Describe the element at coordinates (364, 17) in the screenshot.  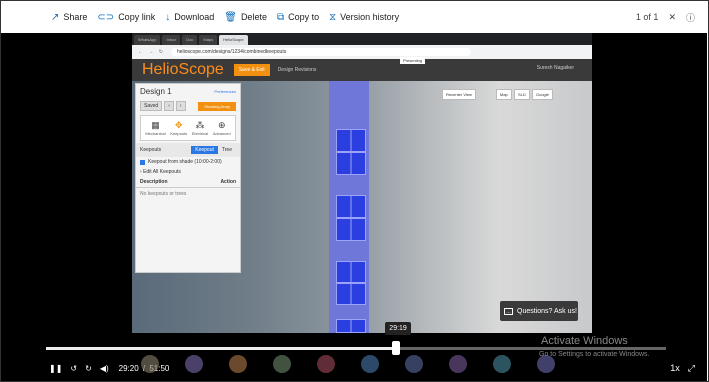
I see `version-history-button: ⧖ Version history` at that location.